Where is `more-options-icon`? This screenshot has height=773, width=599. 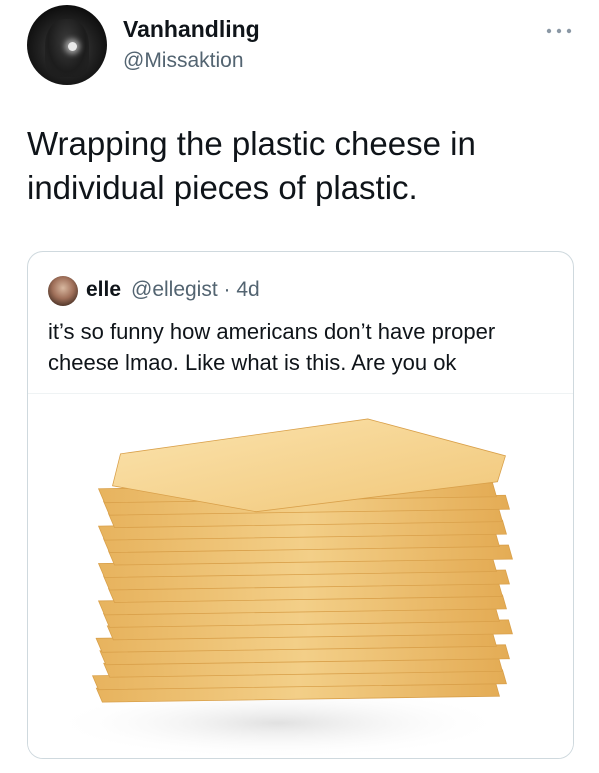
more-options-icon is located at coordinates (559, 31).